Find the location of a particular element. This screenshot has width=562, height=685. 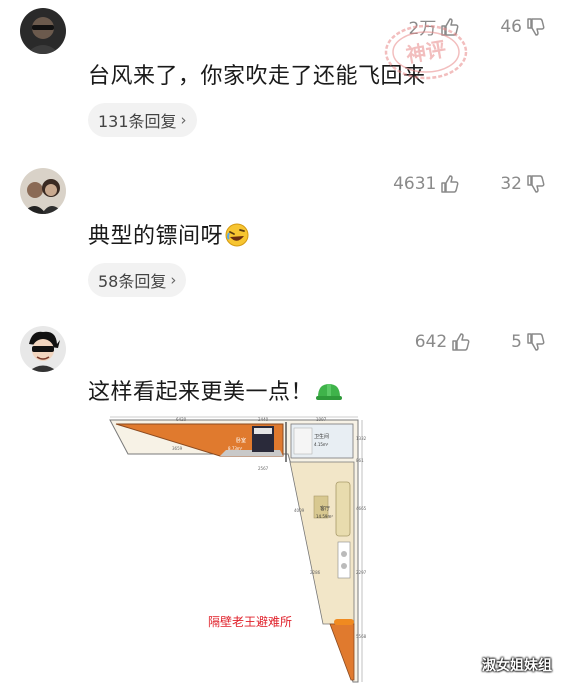

replies-label: 58条回复 is located at coordinates (132, 281).